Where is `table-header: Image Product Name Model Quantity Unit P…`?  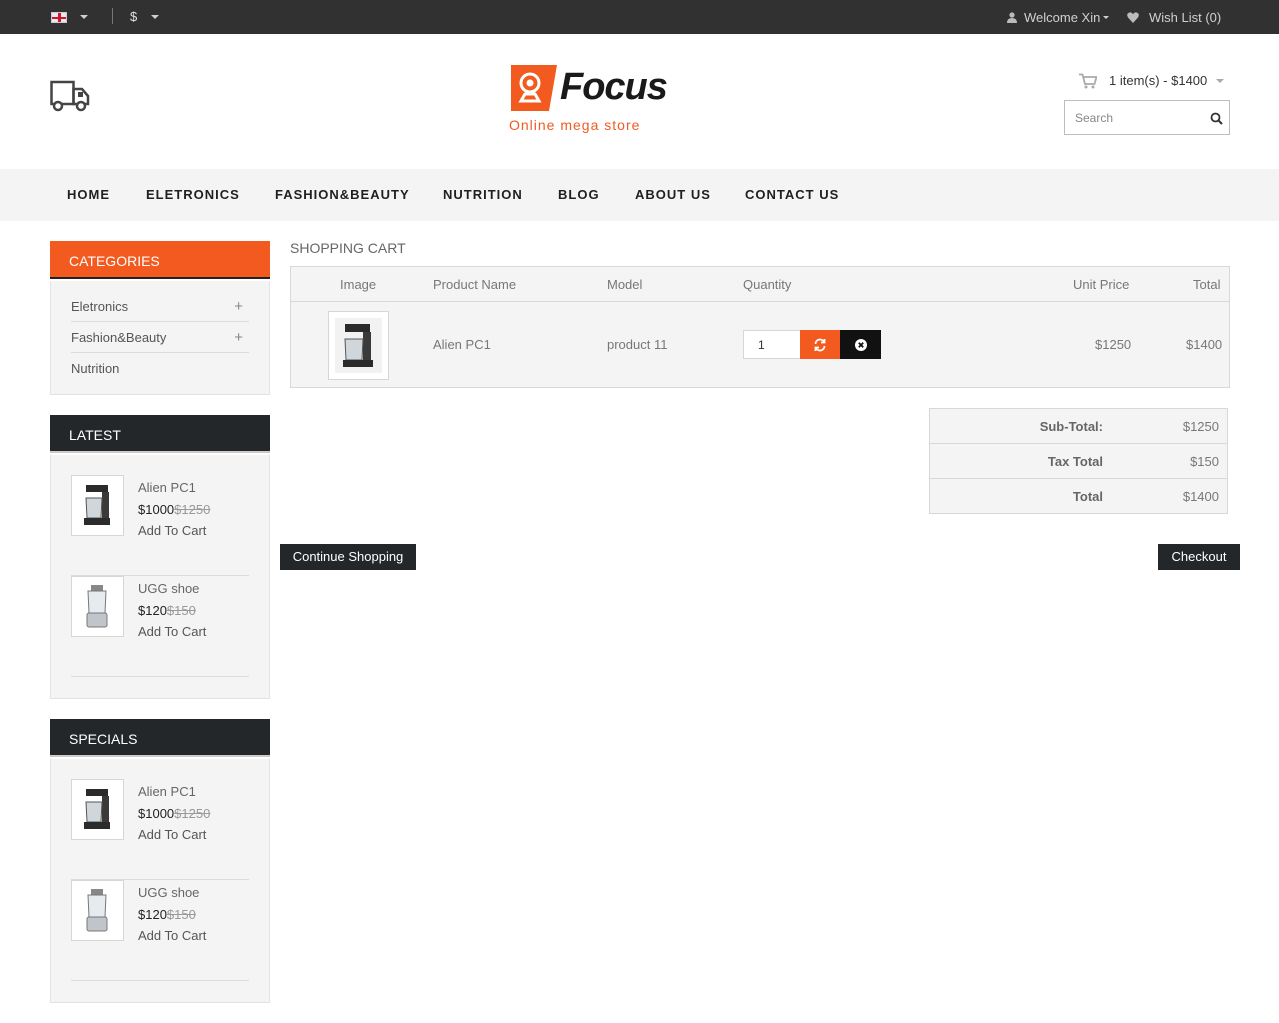 table-header: Image Product Name Model Quantity Unit P… is located at coordinates (760, 284).